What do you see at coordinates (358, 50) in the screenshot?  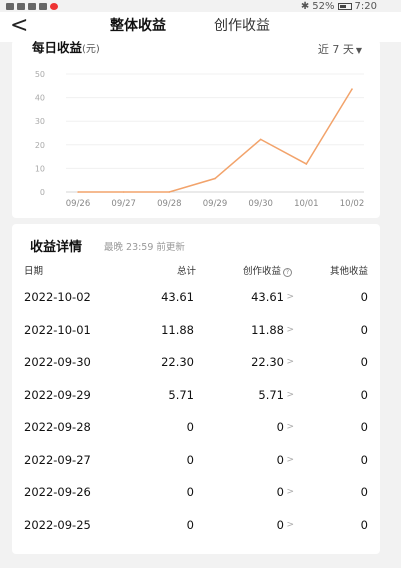 I see `caret-down-icon: ▼` at bounding box center [358, 50].